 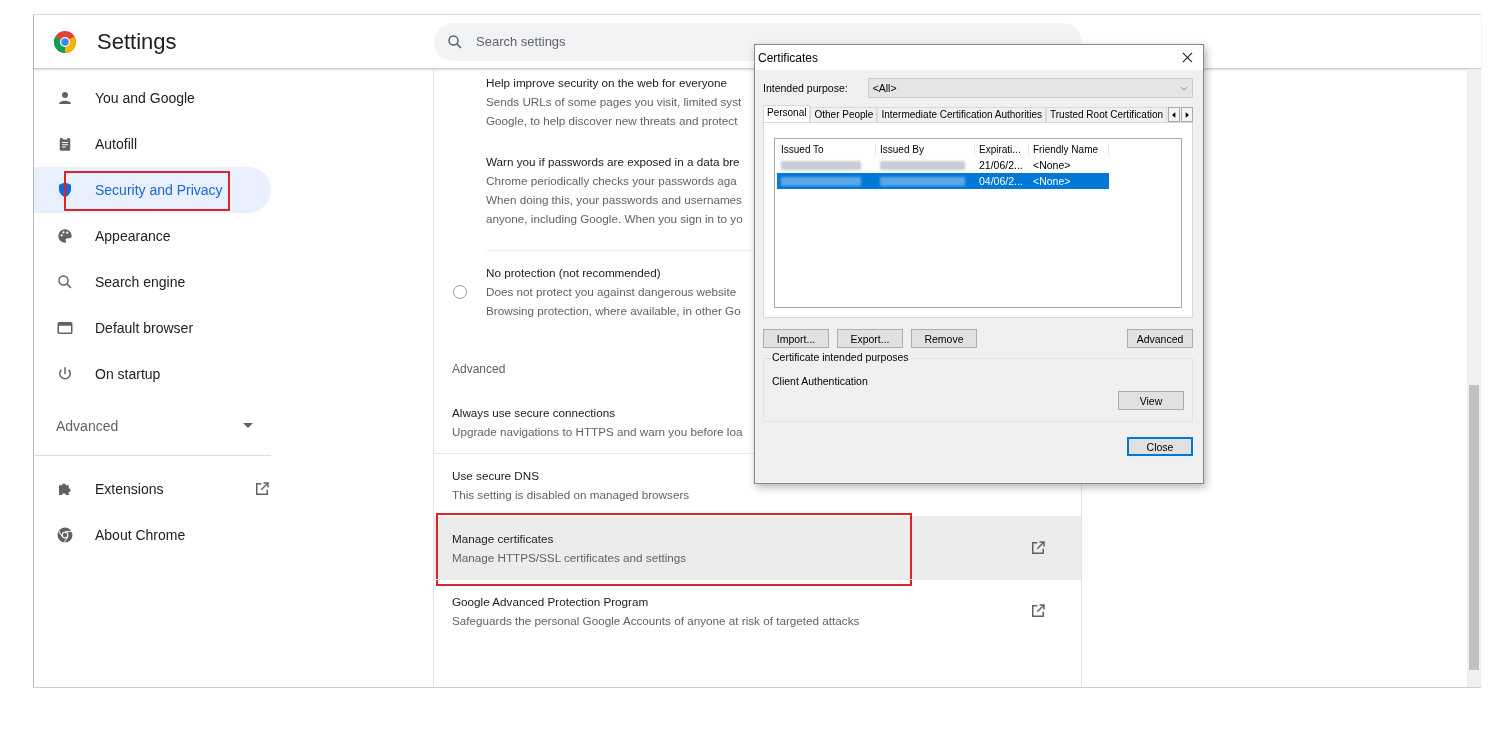 I want to click on sidebar-item: Extensions, so click(x=152, y=489).